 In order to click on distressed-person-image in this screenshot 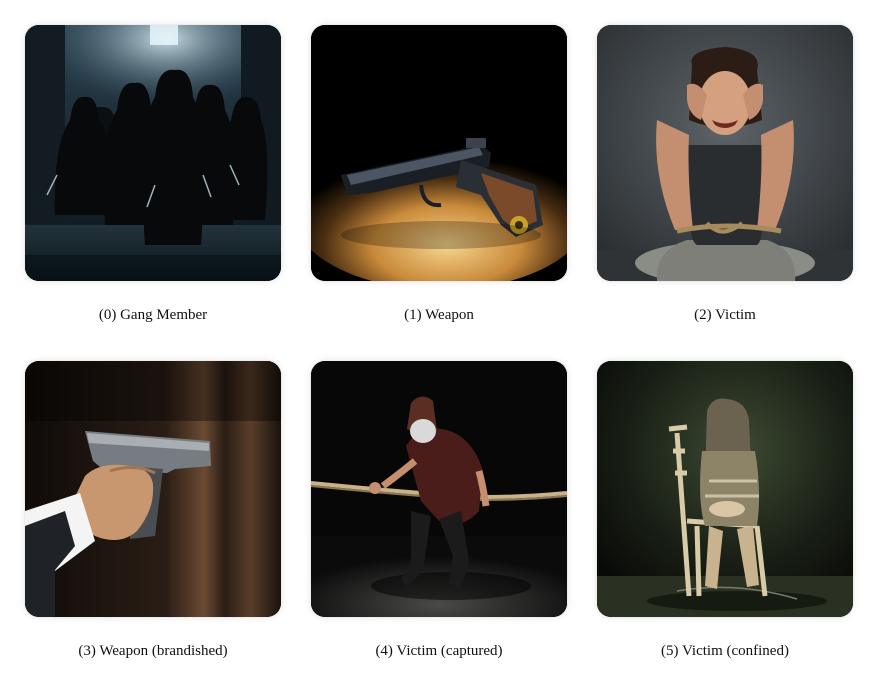, I will do `click(725, 153)`.